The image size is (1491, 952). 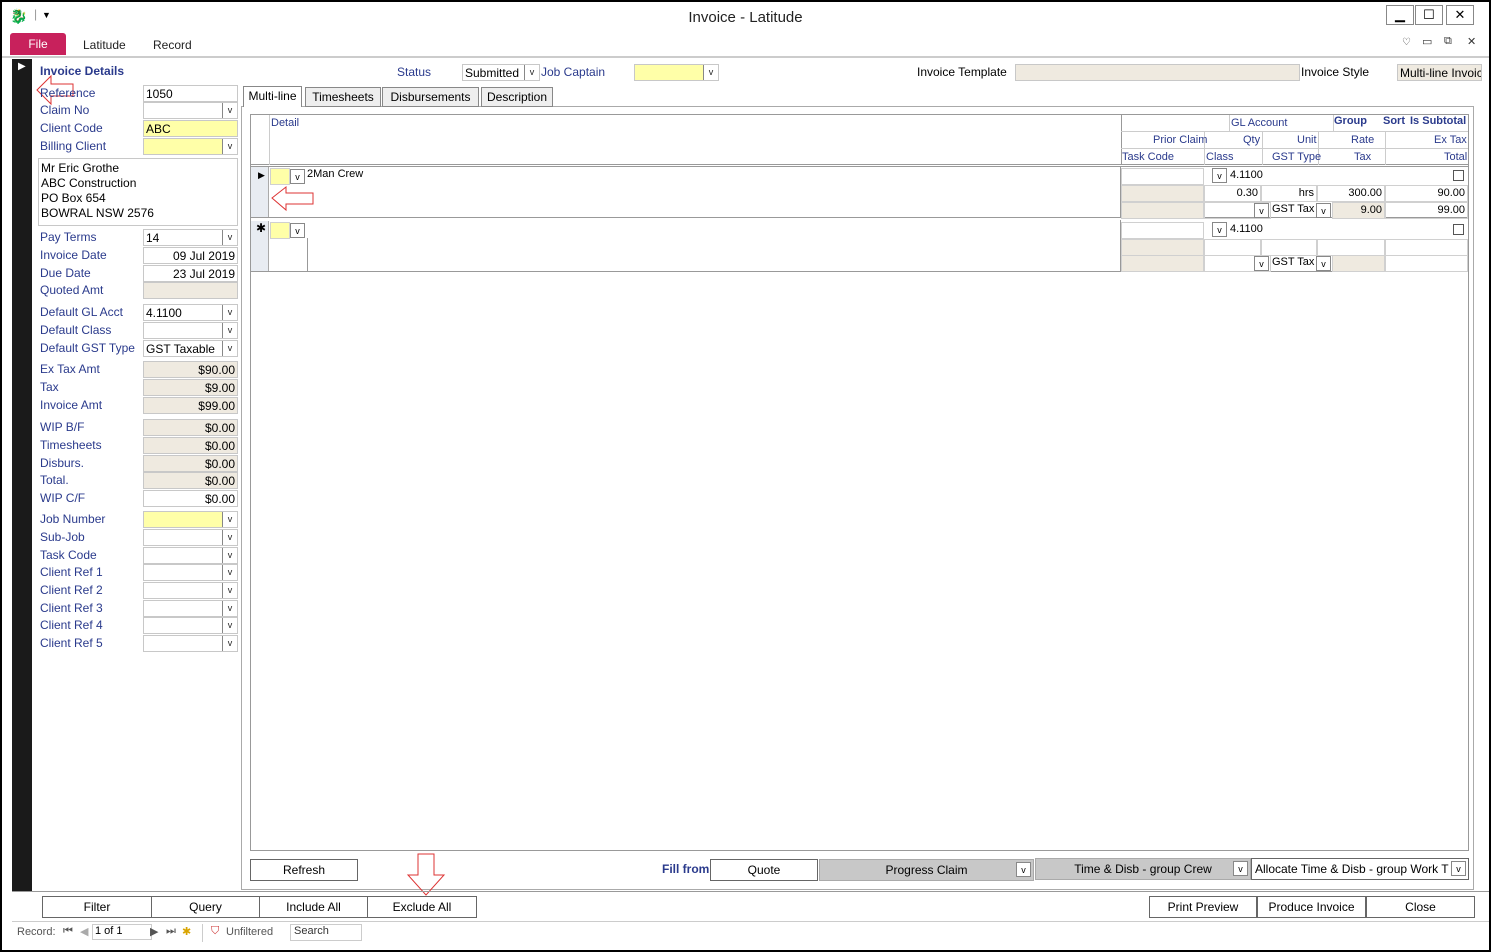 I want to click on produce-invoice-button: Produce Invoice, so click(x=1311, y=907).